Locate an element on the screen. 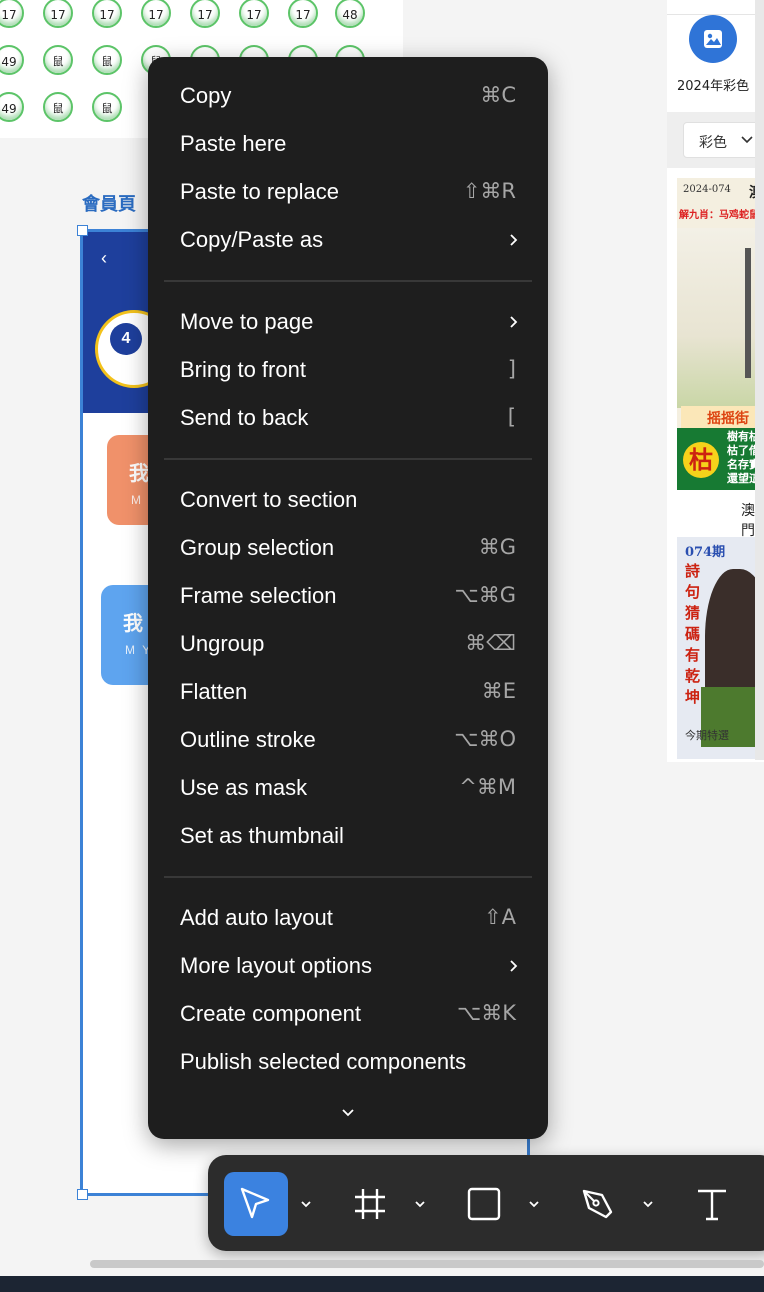 The width and height of the screenshot is (764, 1292). text-icon is located at coordinates (712, 1205).